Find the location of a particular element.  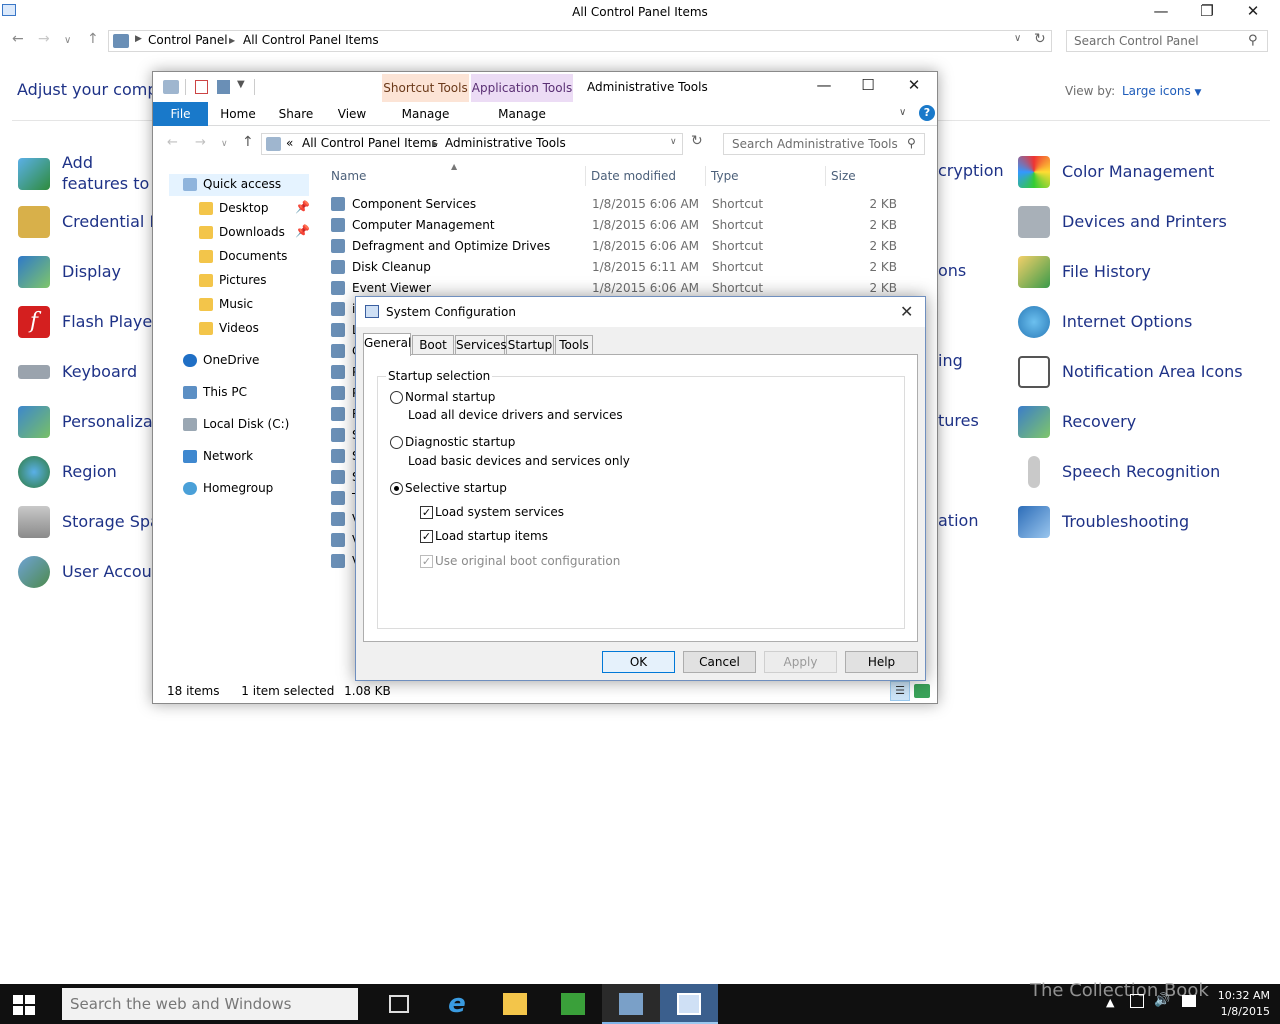

properties-icon is located at coordinates (201, 87).